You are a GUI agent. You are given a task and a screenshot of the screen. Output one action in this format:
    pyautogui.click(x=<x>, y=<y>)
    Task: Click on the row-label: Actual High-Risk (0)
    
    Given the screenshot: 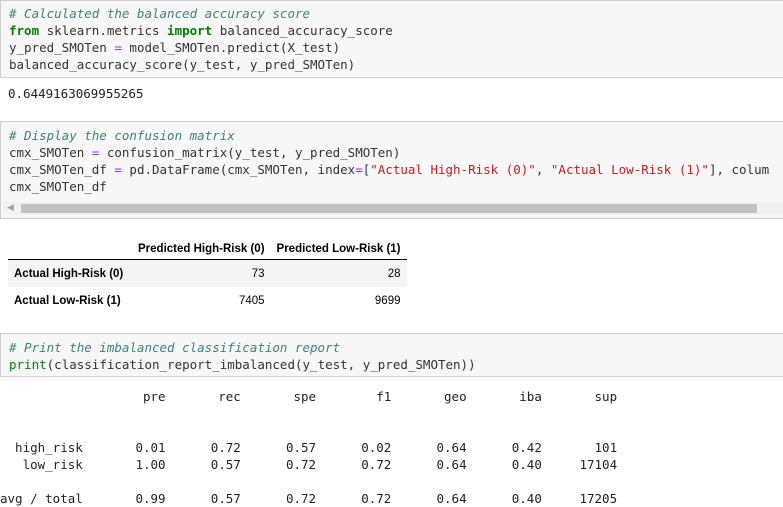 What is the action you would take?
    pyautogui.click(x=69, y=273)
    